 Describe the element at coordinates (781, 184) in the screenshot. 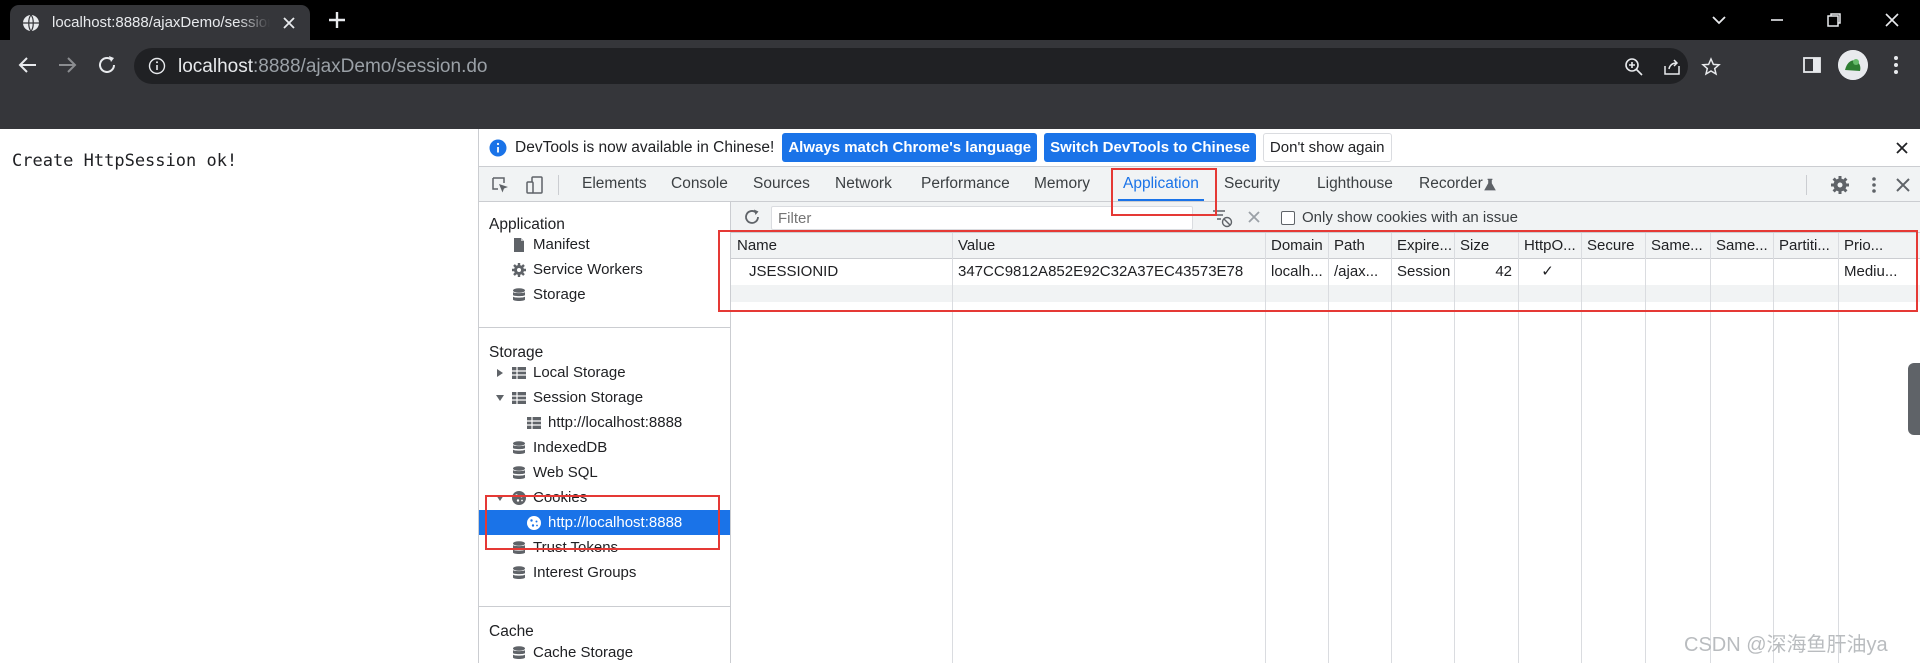

I see `tab-sources: Sources` at that location.